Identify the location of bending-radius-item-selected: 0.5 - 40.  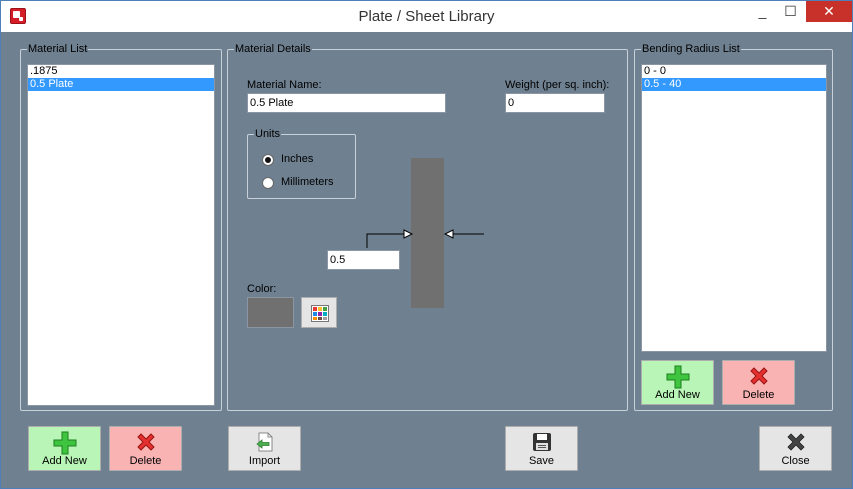
(734, 84).